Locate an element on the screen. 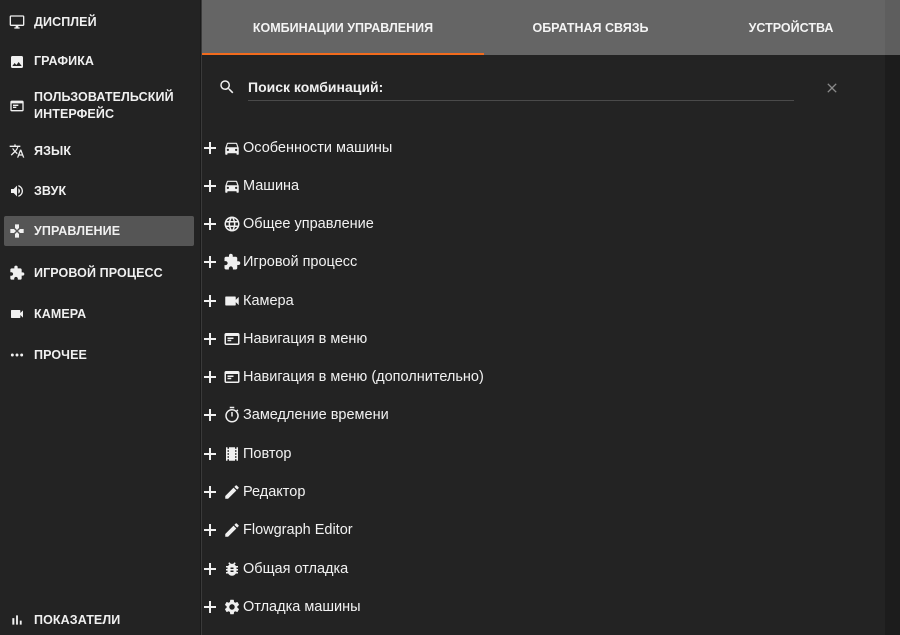  globe-icon is located at coordinates (232, 224).